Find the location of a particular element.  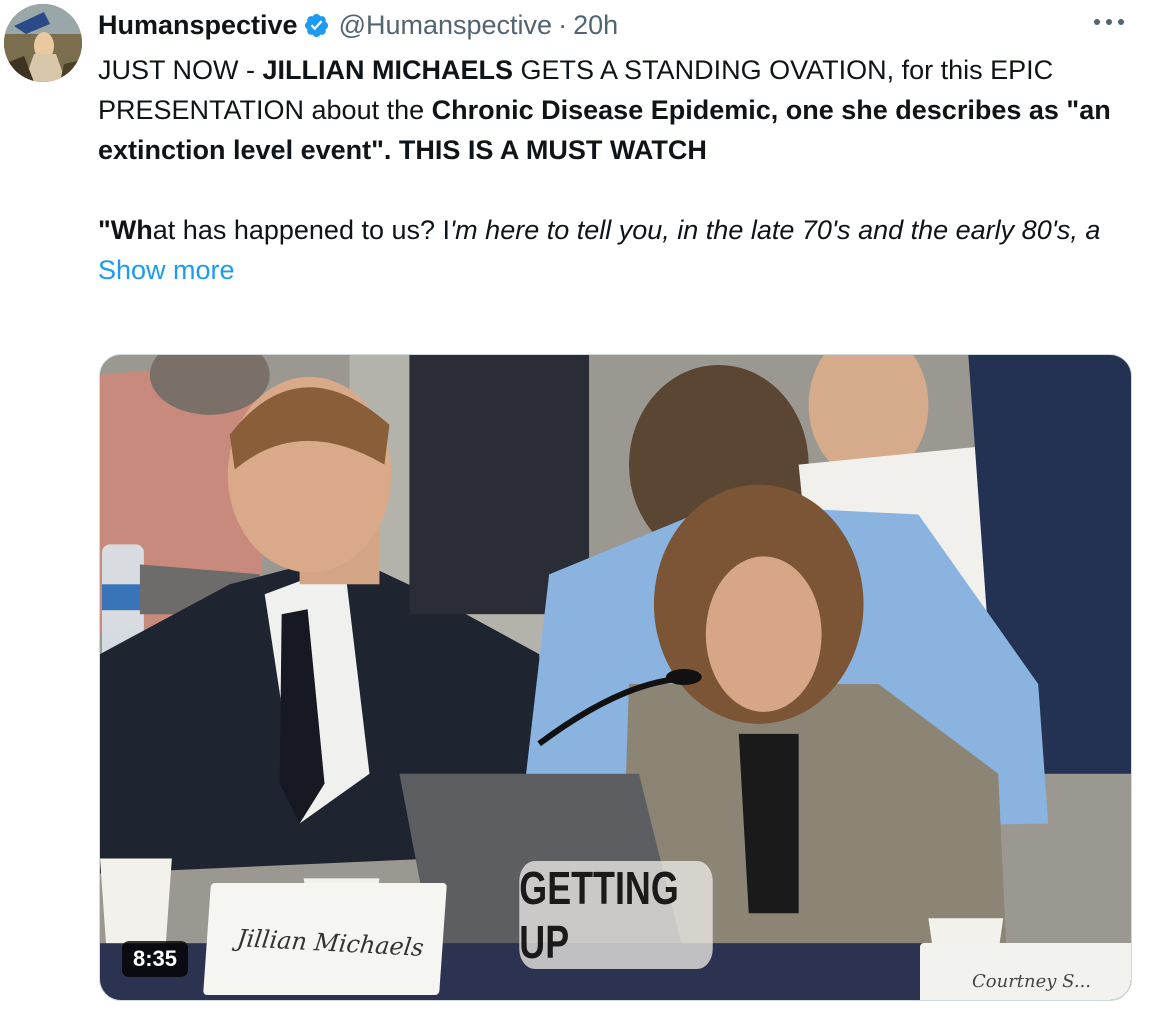

video-duration: 8:35 is located at coordinates (155, 959).